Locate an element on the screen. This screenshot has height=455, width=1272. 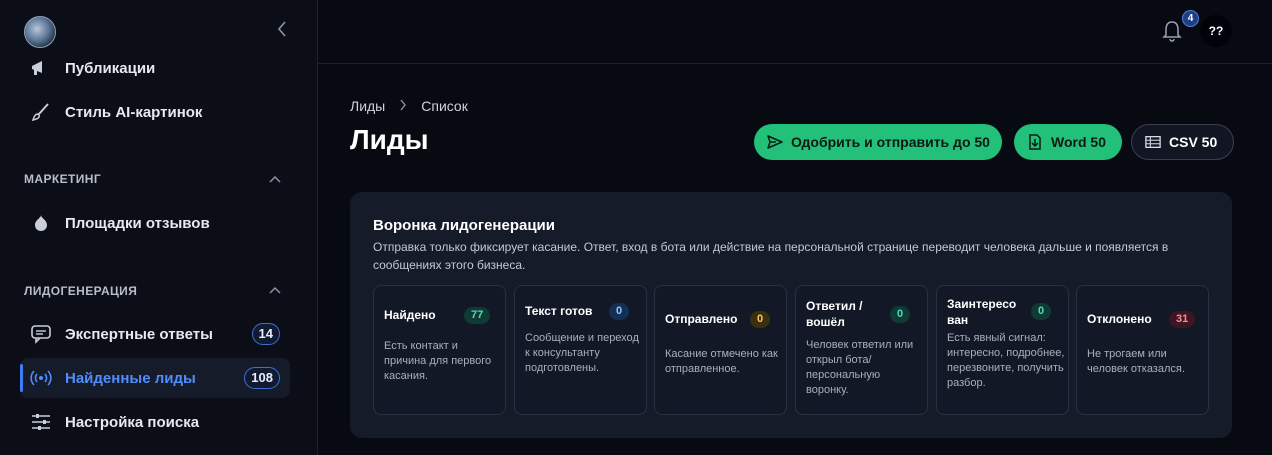
sidebar-item-label: Публикации is located at coordinates (110, 68).